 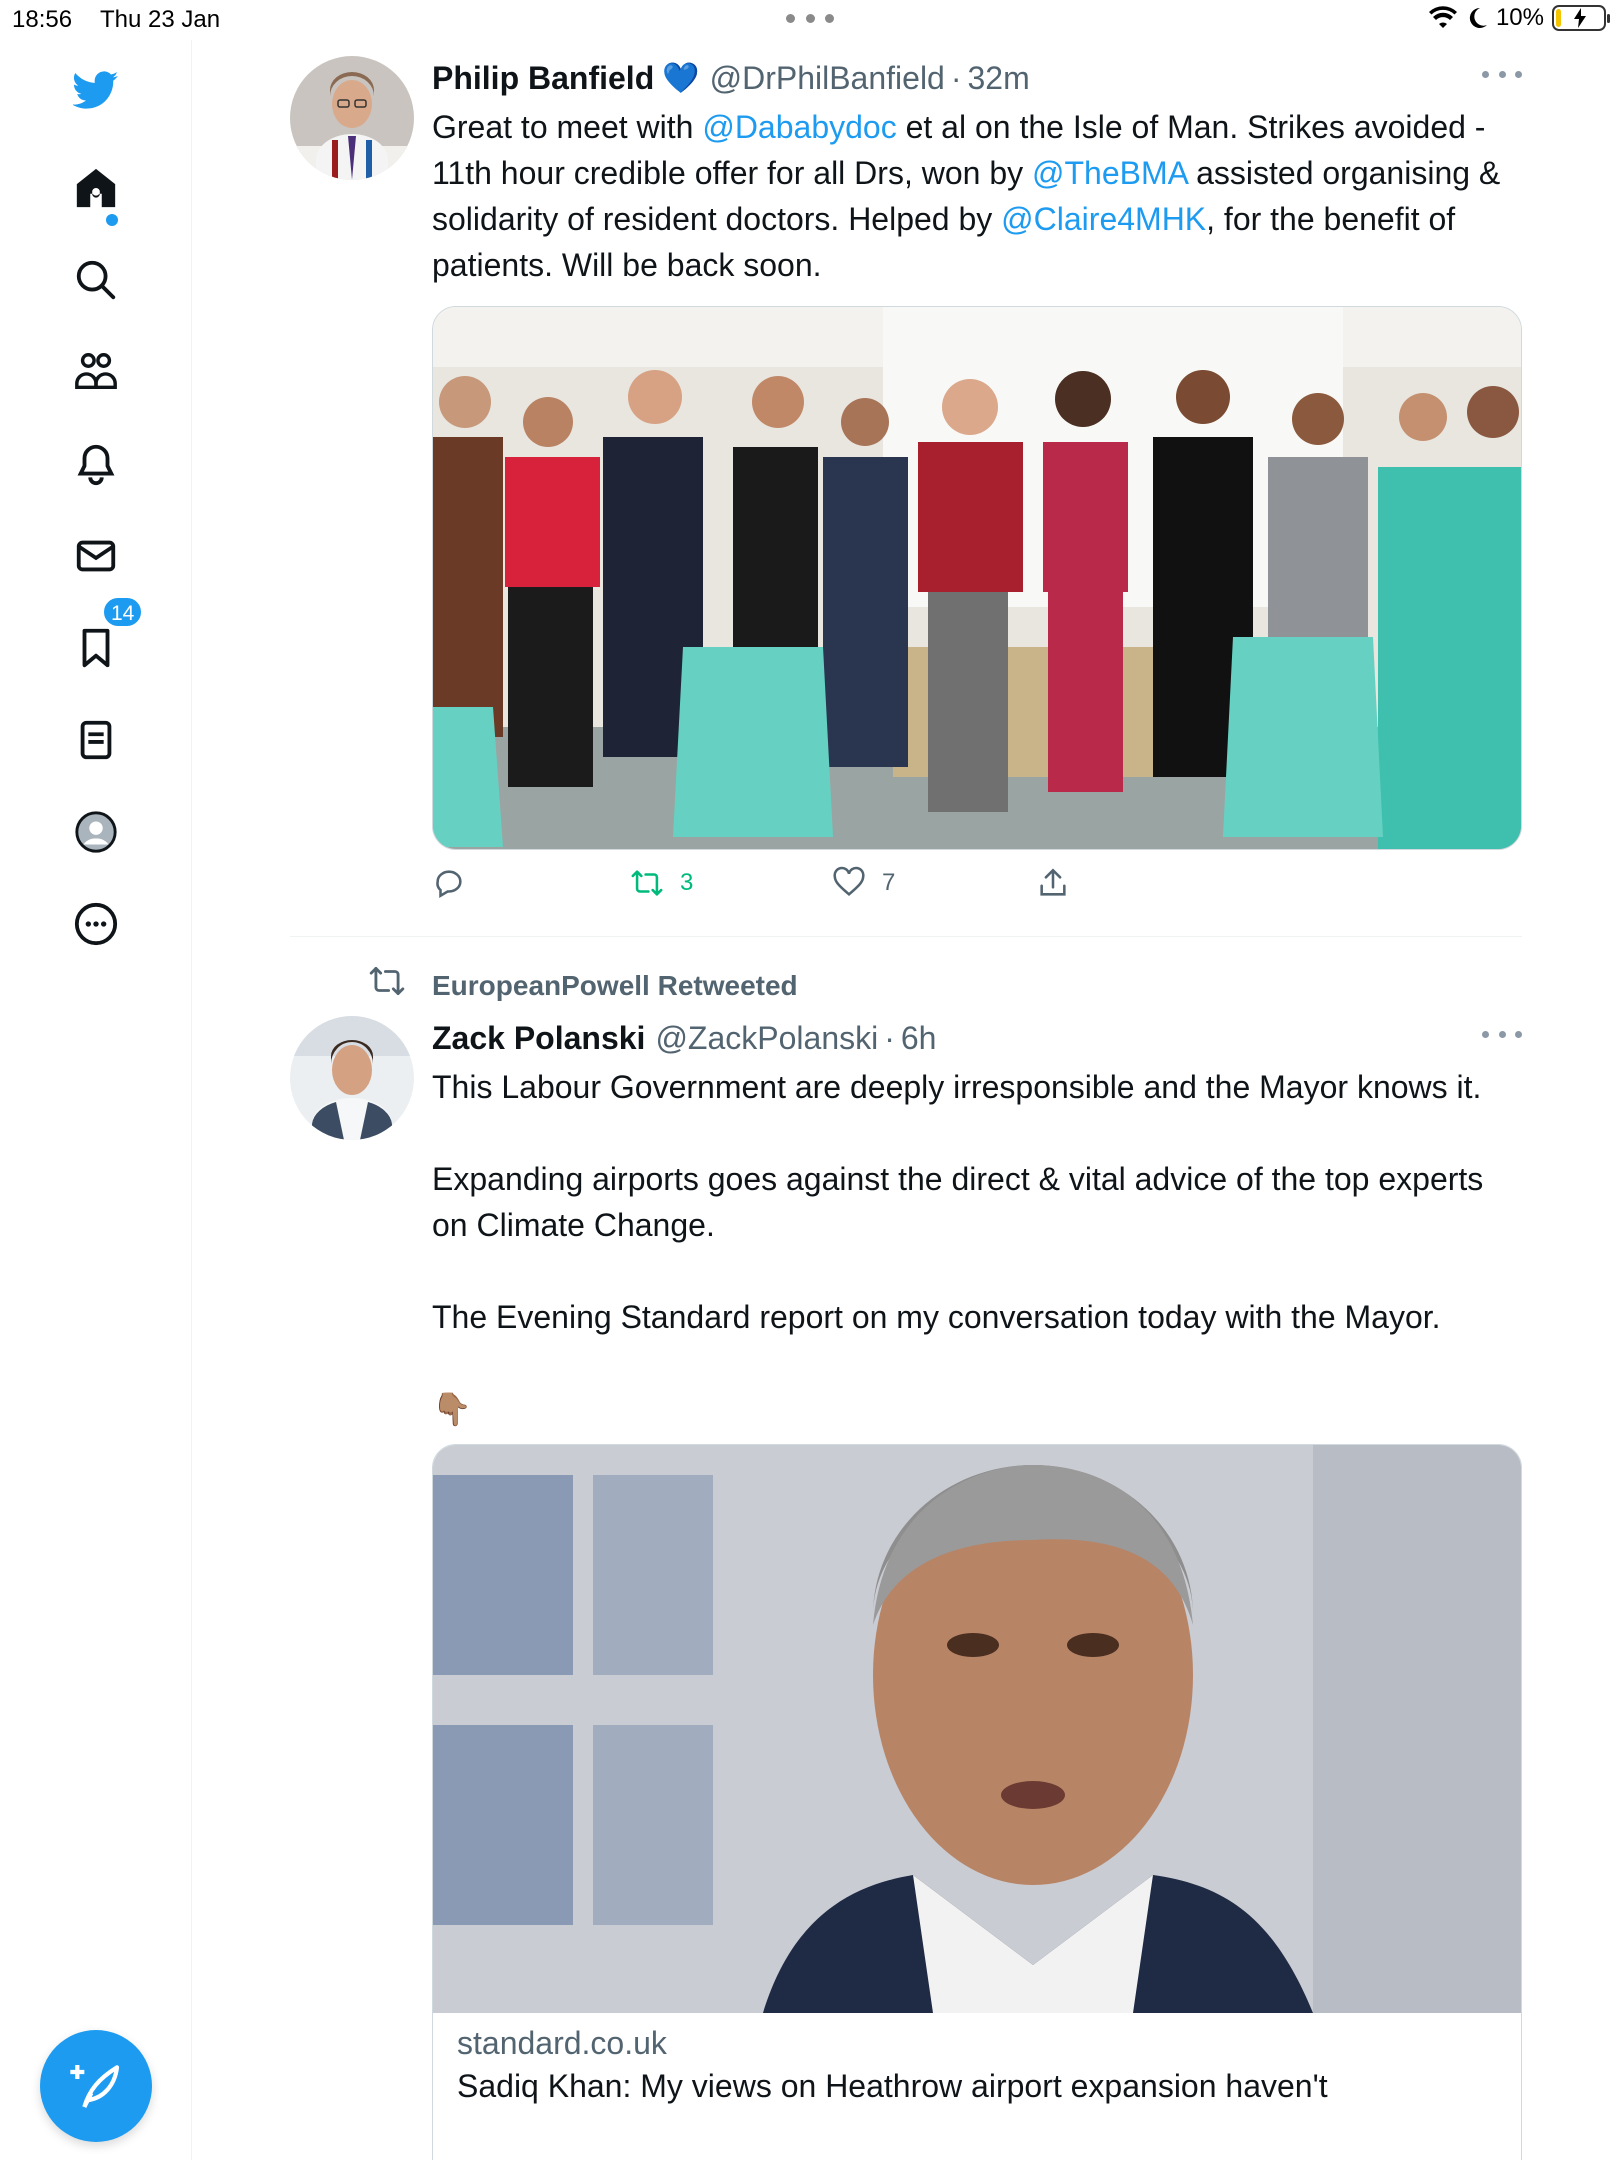 I want to click on compose-tweet-button, so click(x=96, y=2086).